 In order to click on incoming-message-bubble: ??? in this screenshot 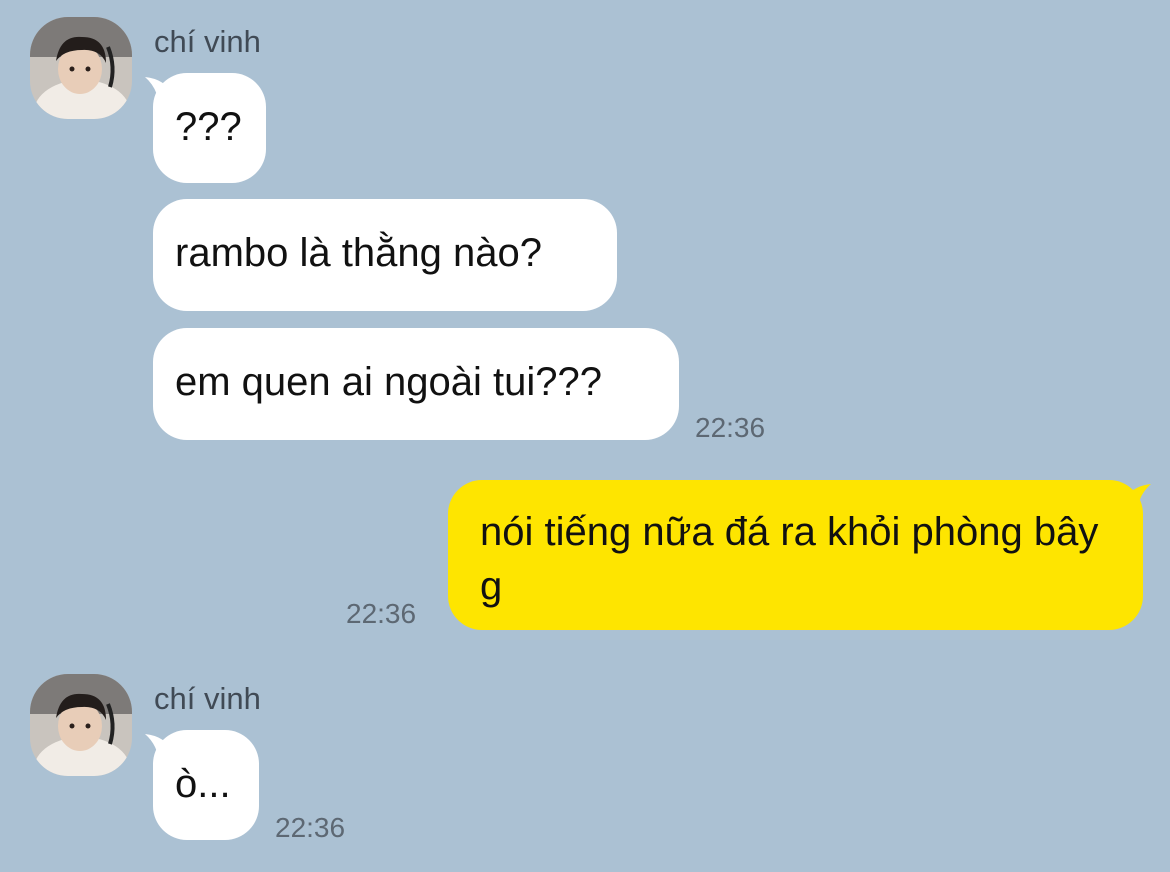, I will do `click(209, 128)`.